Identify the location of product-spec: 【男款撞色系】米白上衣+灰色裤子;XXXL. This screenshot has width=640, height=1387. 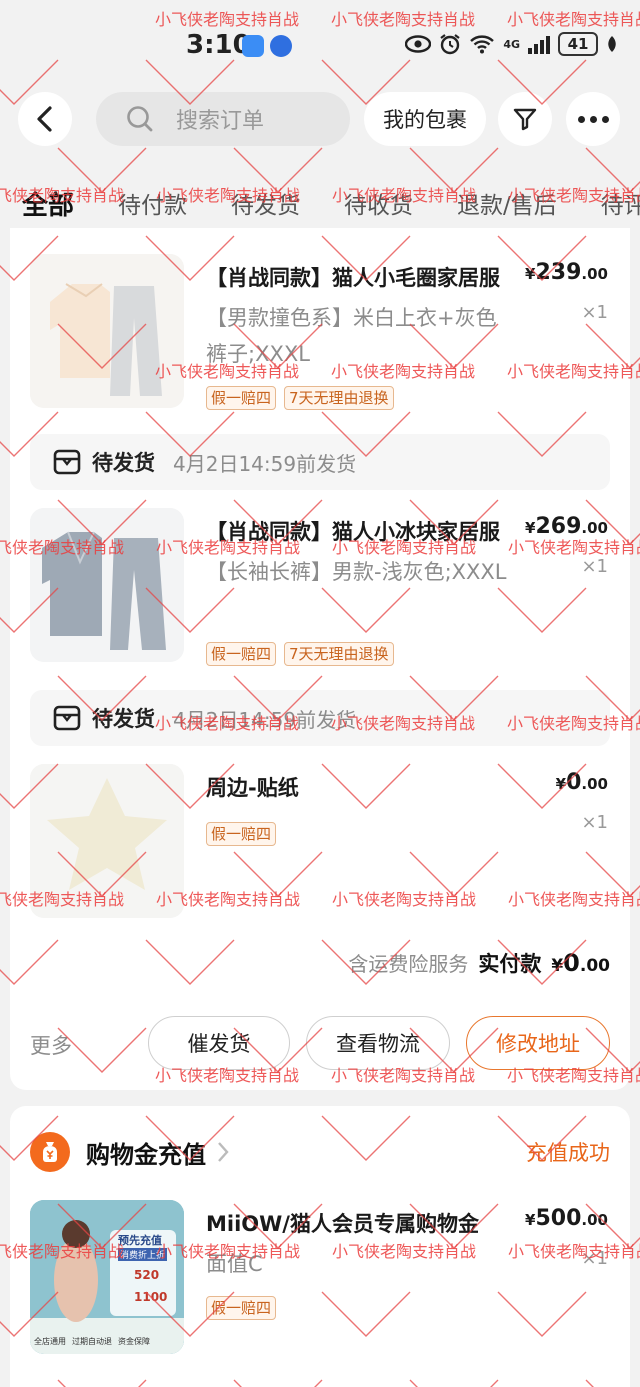
(351, 336).